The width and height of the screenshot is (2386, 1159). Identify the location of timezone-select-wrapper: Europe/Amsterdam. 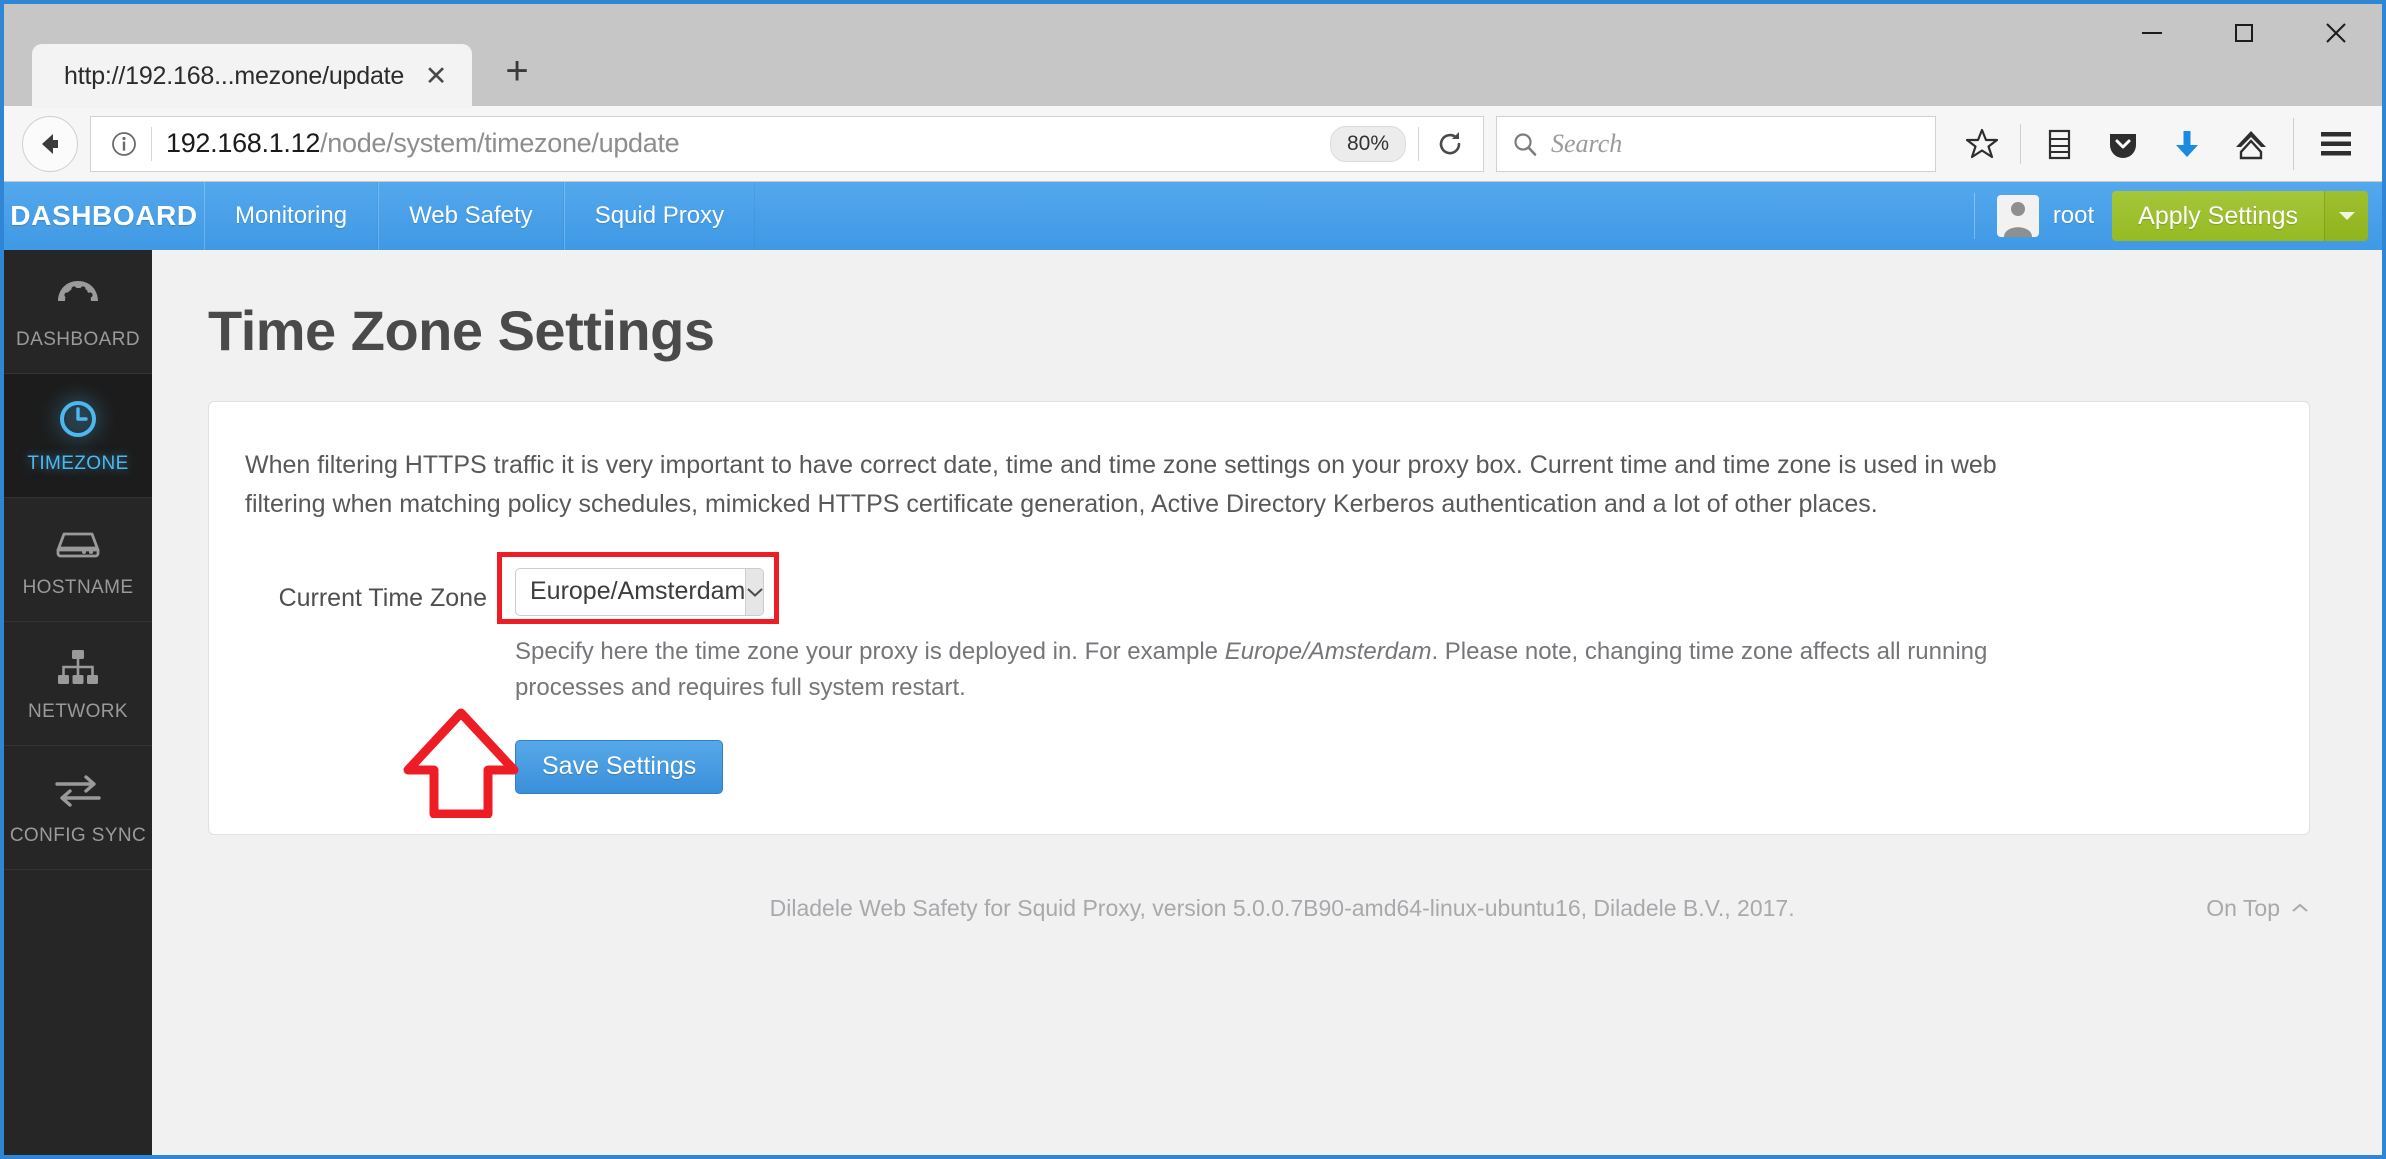
(647, 587).